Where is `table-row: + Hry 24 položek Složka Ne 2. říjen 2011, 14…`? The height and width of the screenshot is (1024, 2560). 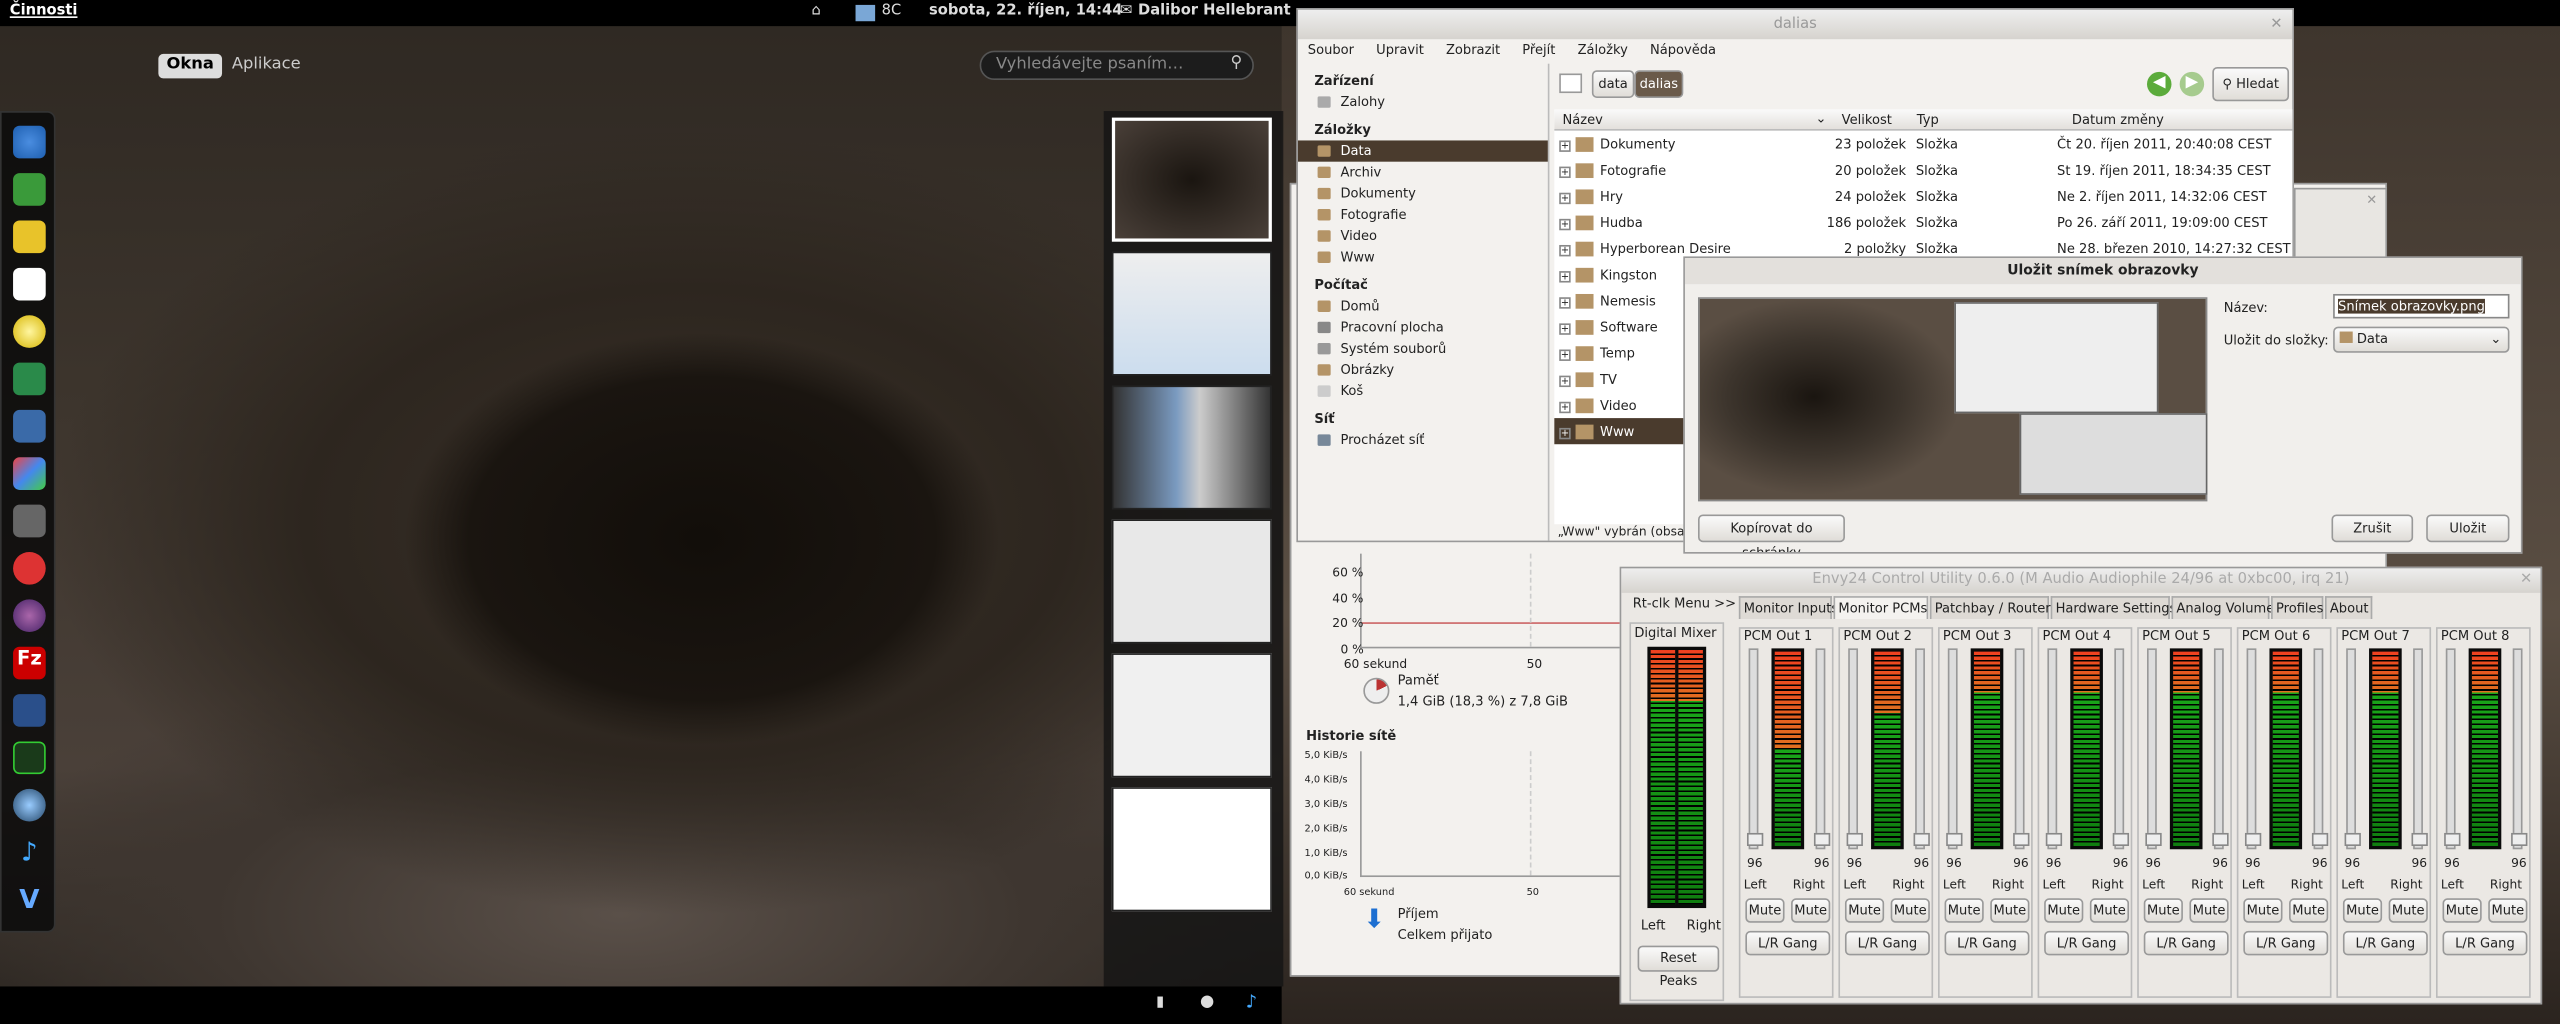 table-row: + Hry 24 položek Složka Ne 2. říjen 2011, 14… is located at coordinates (1923, 196).